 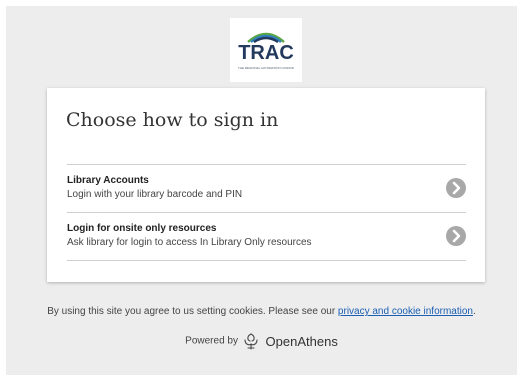 What do you see at coordinates (266, 53) in the screenshot?
I see `logo-text: TRAC` at bounding box center [266, 53].